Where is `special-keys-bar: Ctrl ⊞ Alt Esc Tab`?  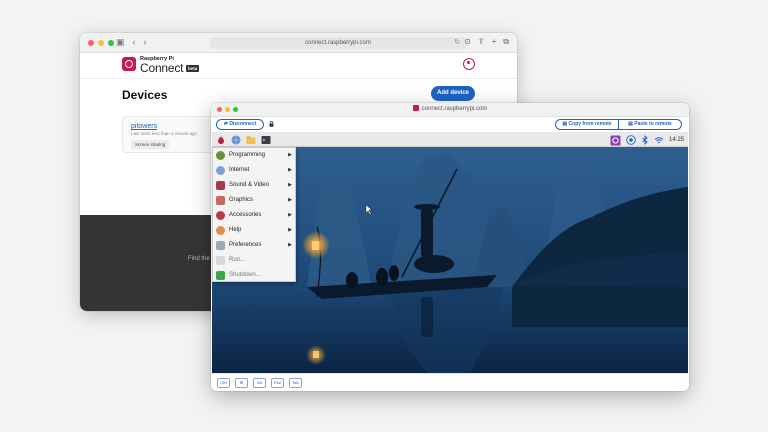 special-keys-bar: Ctrl ⊞ Alt Esc Tab is located at coordinates (450, 382).